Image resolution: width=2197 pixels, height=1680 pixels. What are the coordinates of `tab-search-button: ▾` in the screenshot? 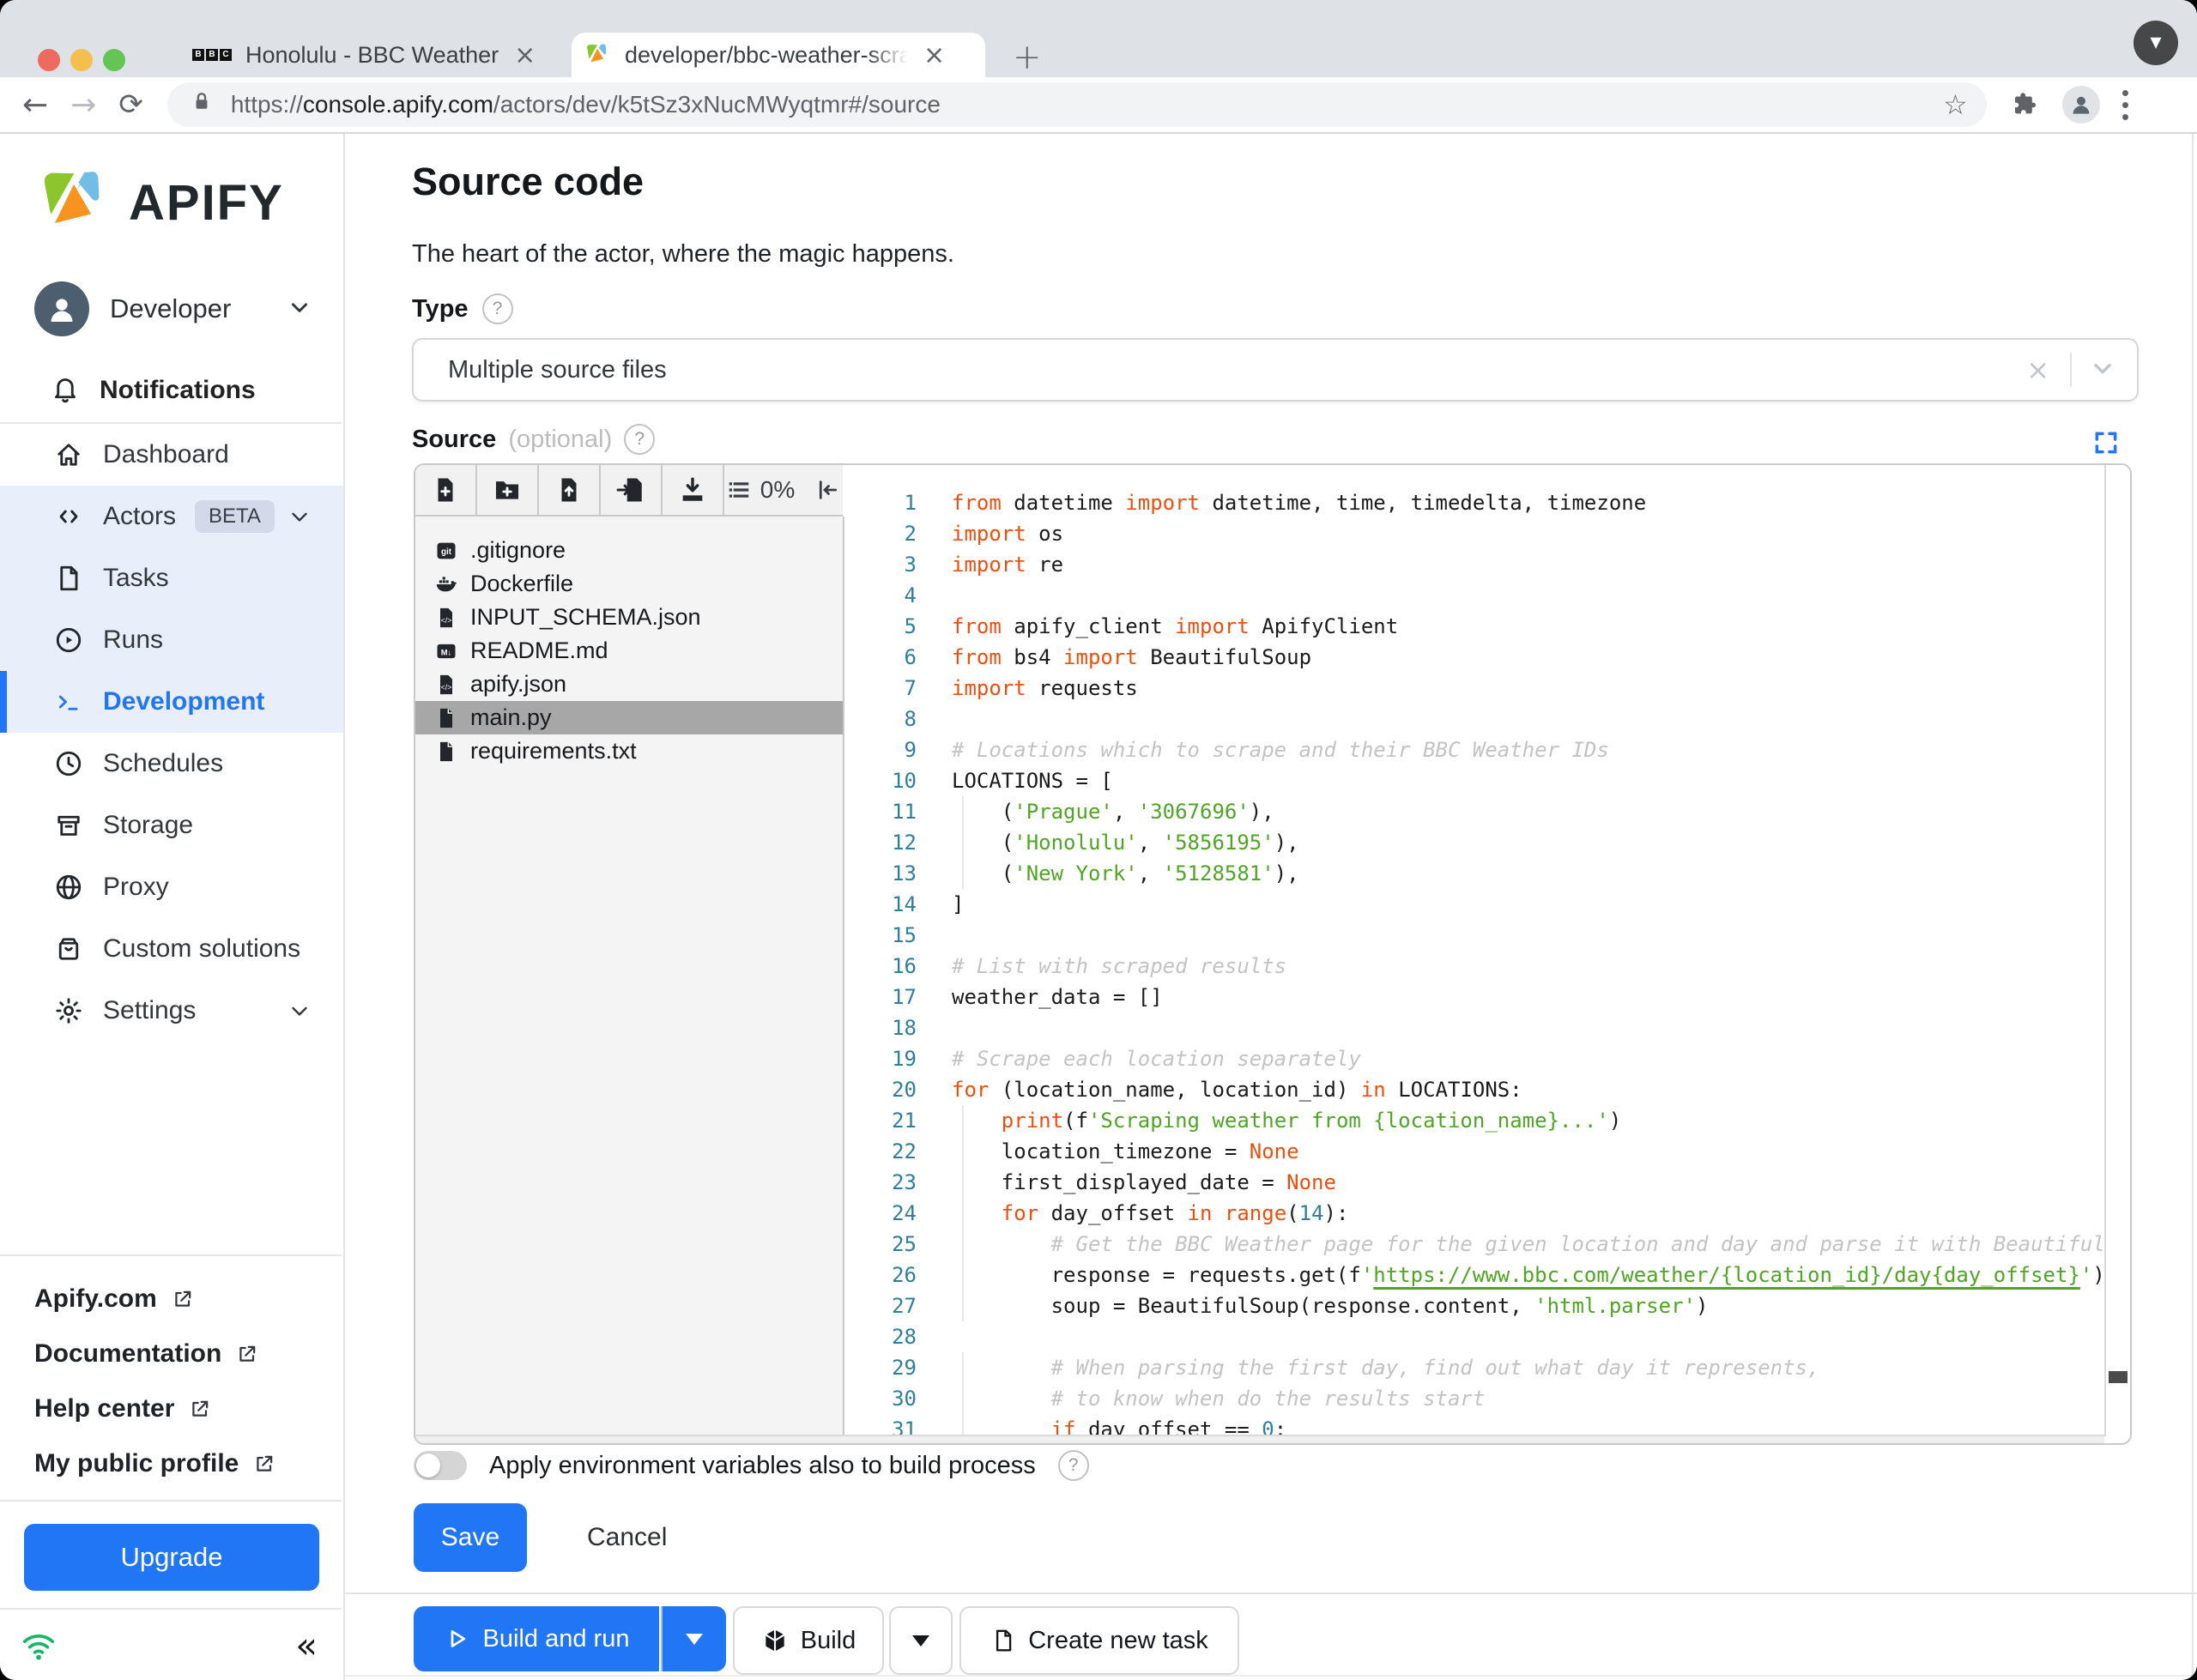 It's located at (2155, 43).